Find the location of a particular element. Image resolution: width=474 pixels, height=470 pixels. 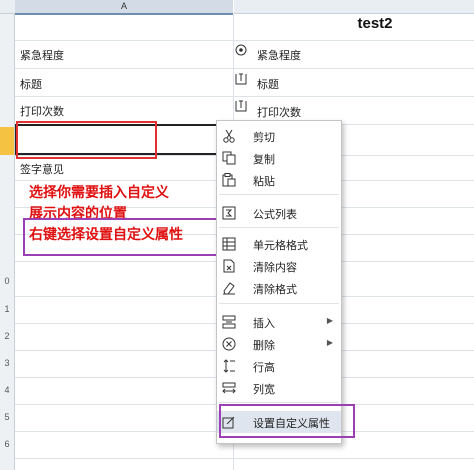

row-number: 0 is located at coordinates (7, 281).